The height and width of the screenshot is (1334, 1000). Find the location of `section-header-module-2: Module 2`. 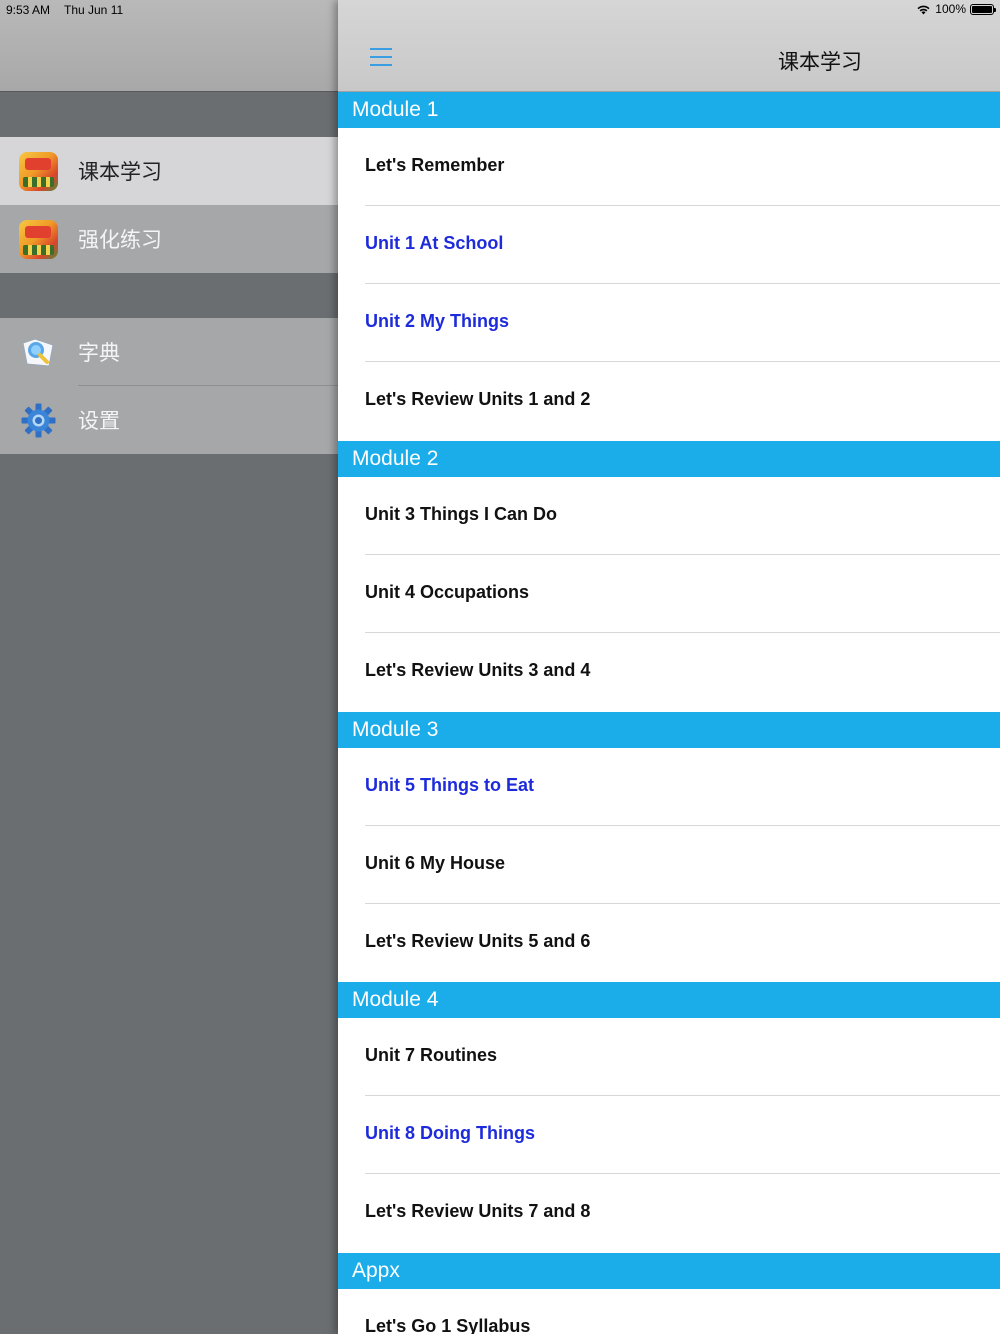

section-header-module-2: Module 2 is located at coordinates (669, 459).